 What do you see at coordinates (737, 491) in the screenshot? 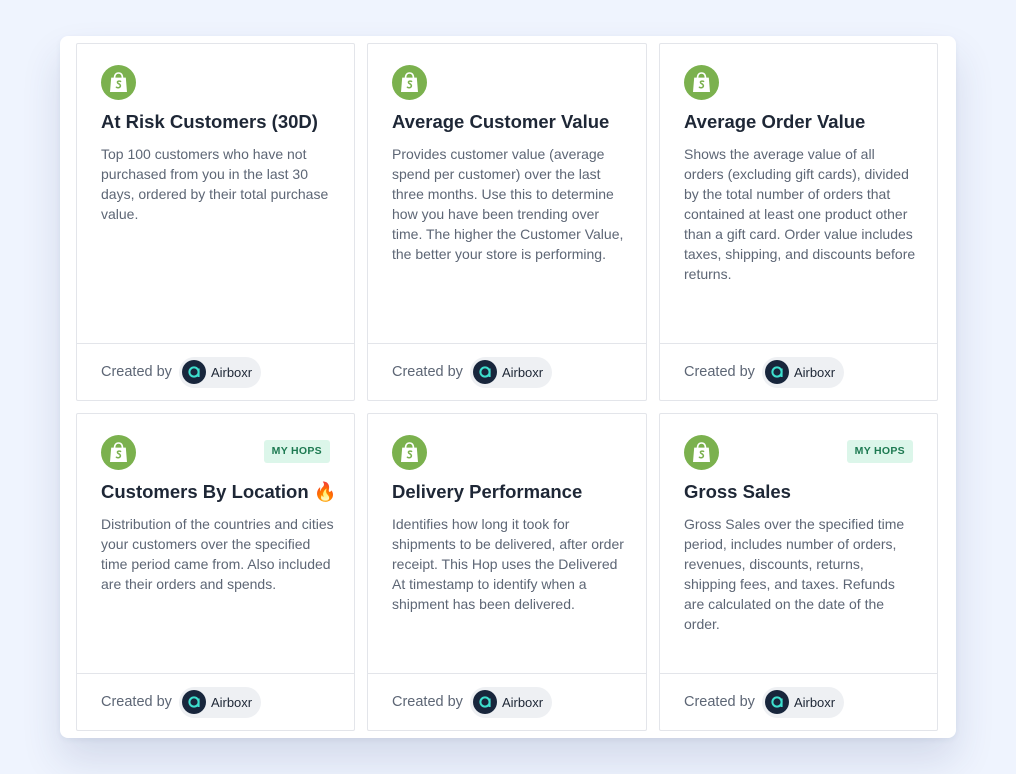
I see `hop-card-title: Gross Sales` at bounding box center [737, 491].